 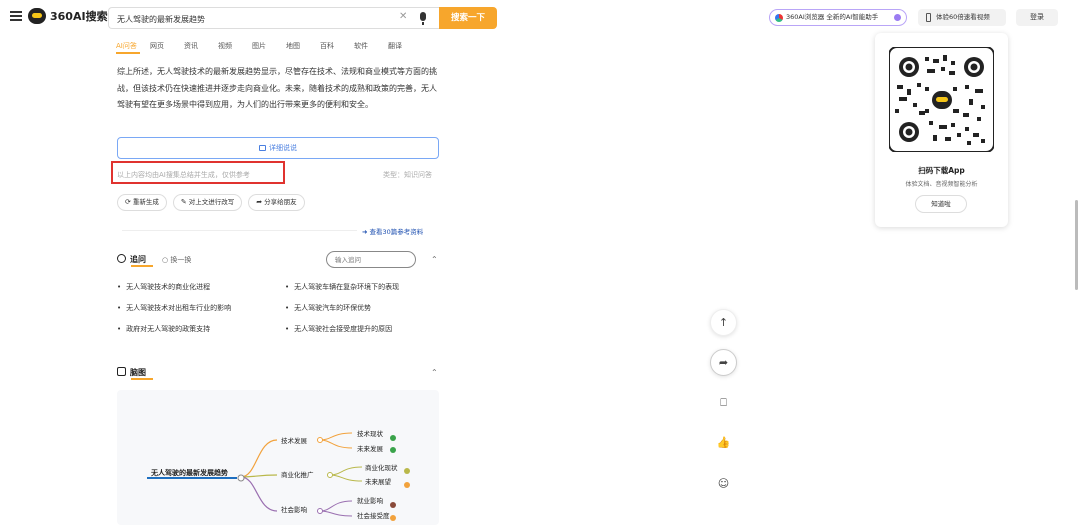 What do you see at coordinates (779, 18) in the screenshot?
I see `browser-logo-icon` at bounding box center [779, 18].